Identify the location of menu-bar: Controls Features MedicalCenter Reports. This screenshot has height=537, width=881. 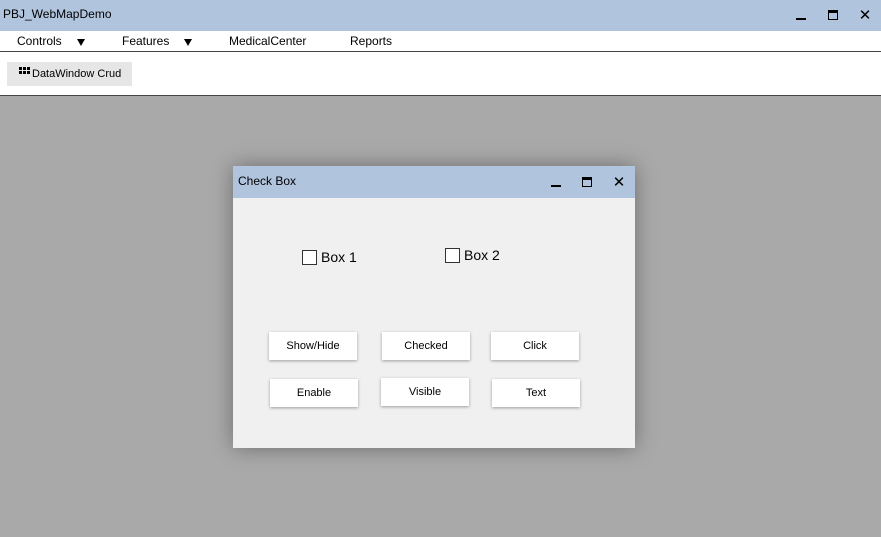
(440, 41).